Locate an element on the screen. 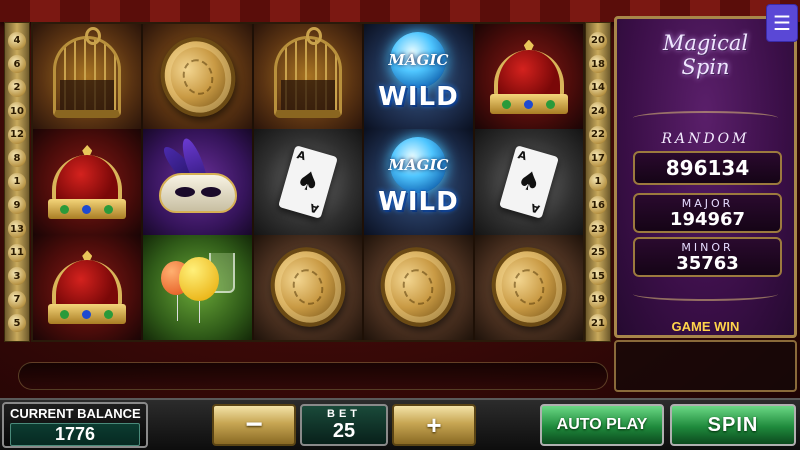 The height and width of the screenshot is (450, 800). paylines-right: 20 18 14 24 22 17 1 16 23 25 15 19 21 is located at coordinates (598, 182).